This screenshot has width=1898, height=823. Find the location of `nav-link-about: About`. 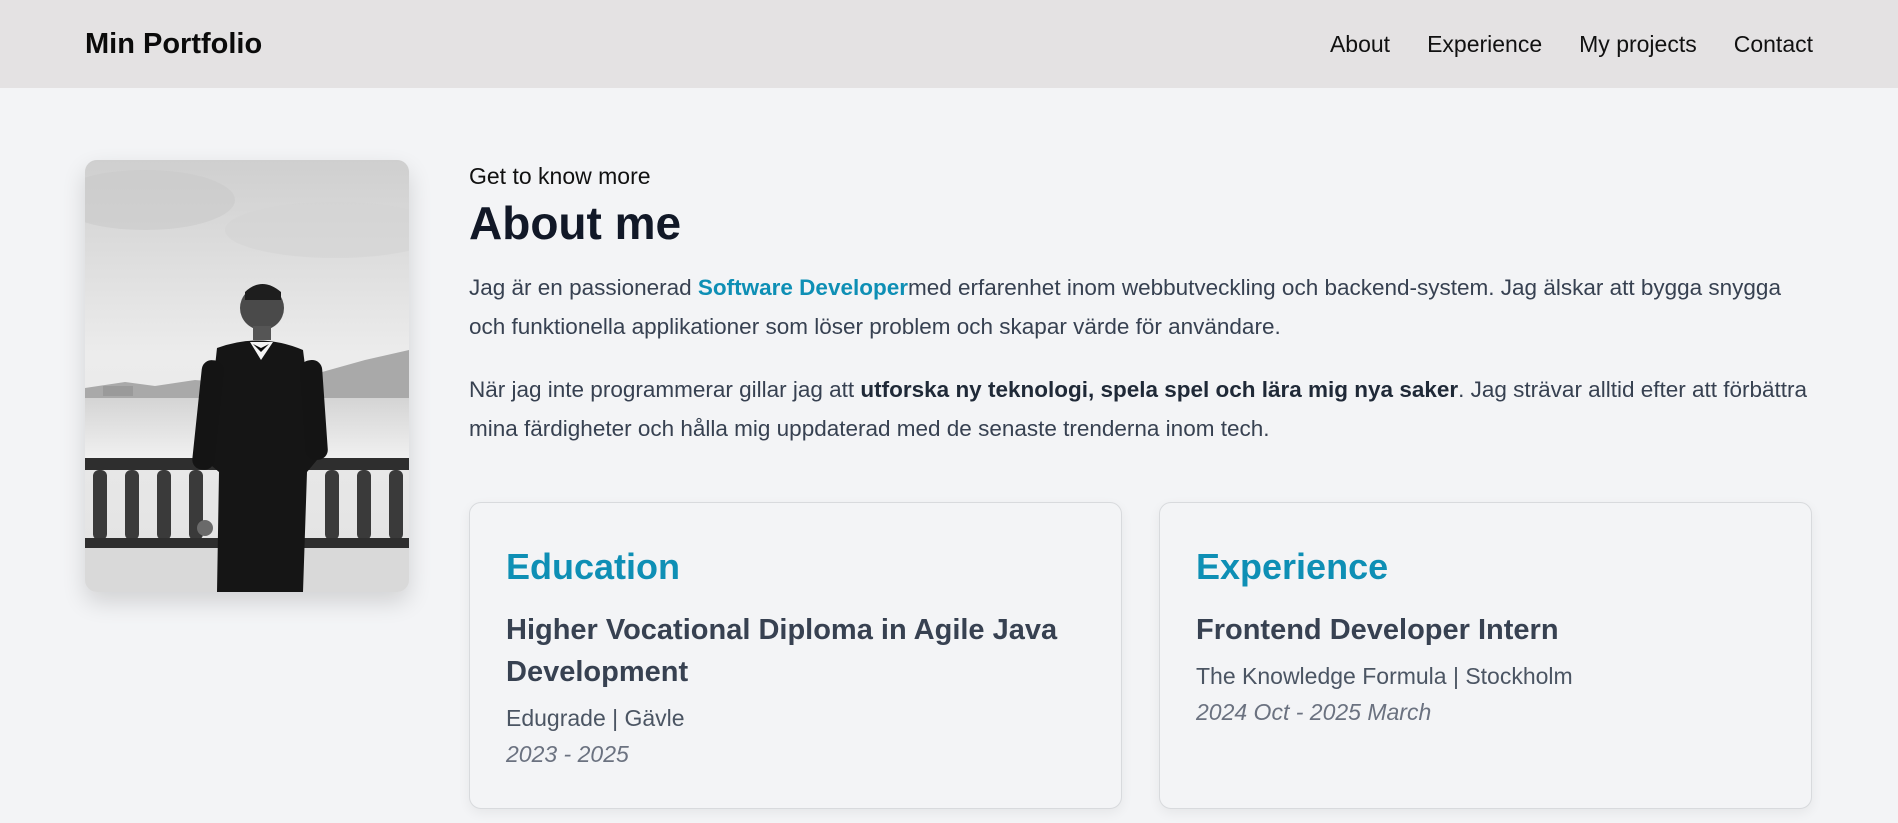

nav-link-about: About is located at coordinates (1360, 44).